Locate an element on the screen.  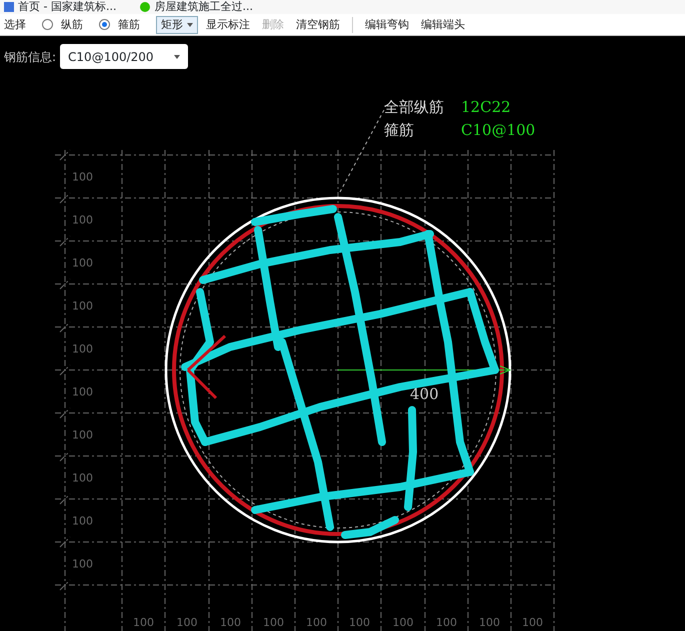
rebar-select: C10@100/200 is located at coordinates (124, 56).